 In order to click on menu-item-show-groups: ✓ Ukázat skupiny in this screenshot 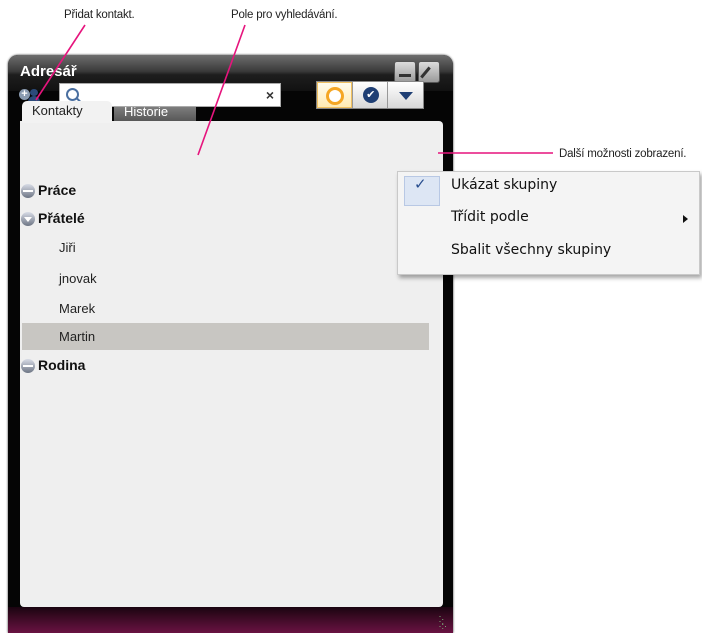, I will do `click(548, 189)`.